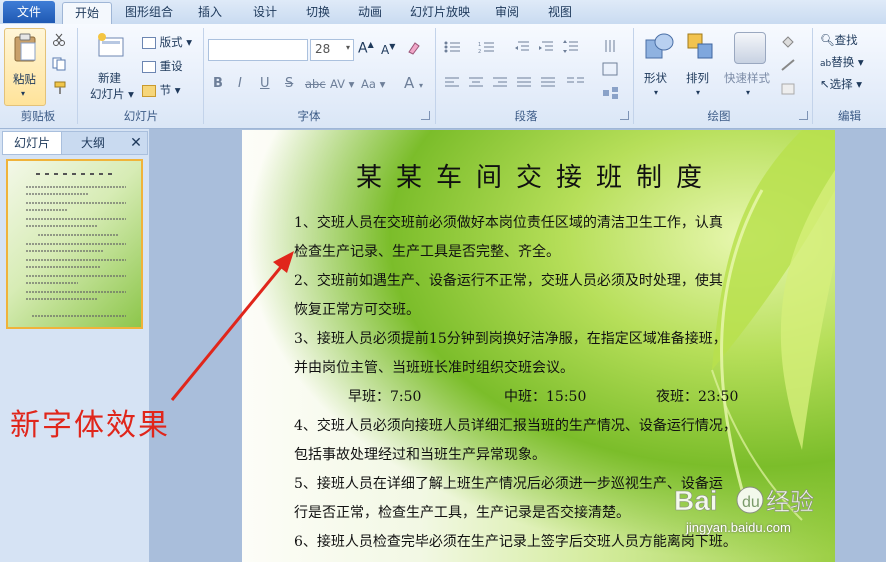 The image size is (886, 562). Describe the element at coordinates (25, 67) in the screenshot. I see `paste-button: 粘贴 ▾` at that location.